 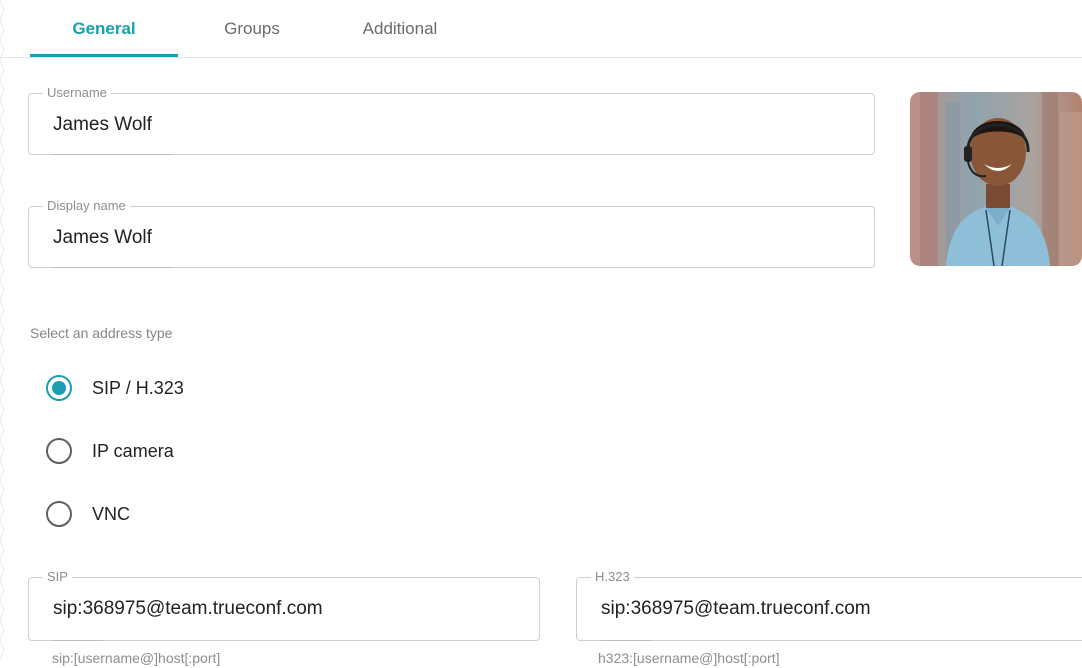 I want to click on username-field: Username James Wolf, so click(x=451, y=120).